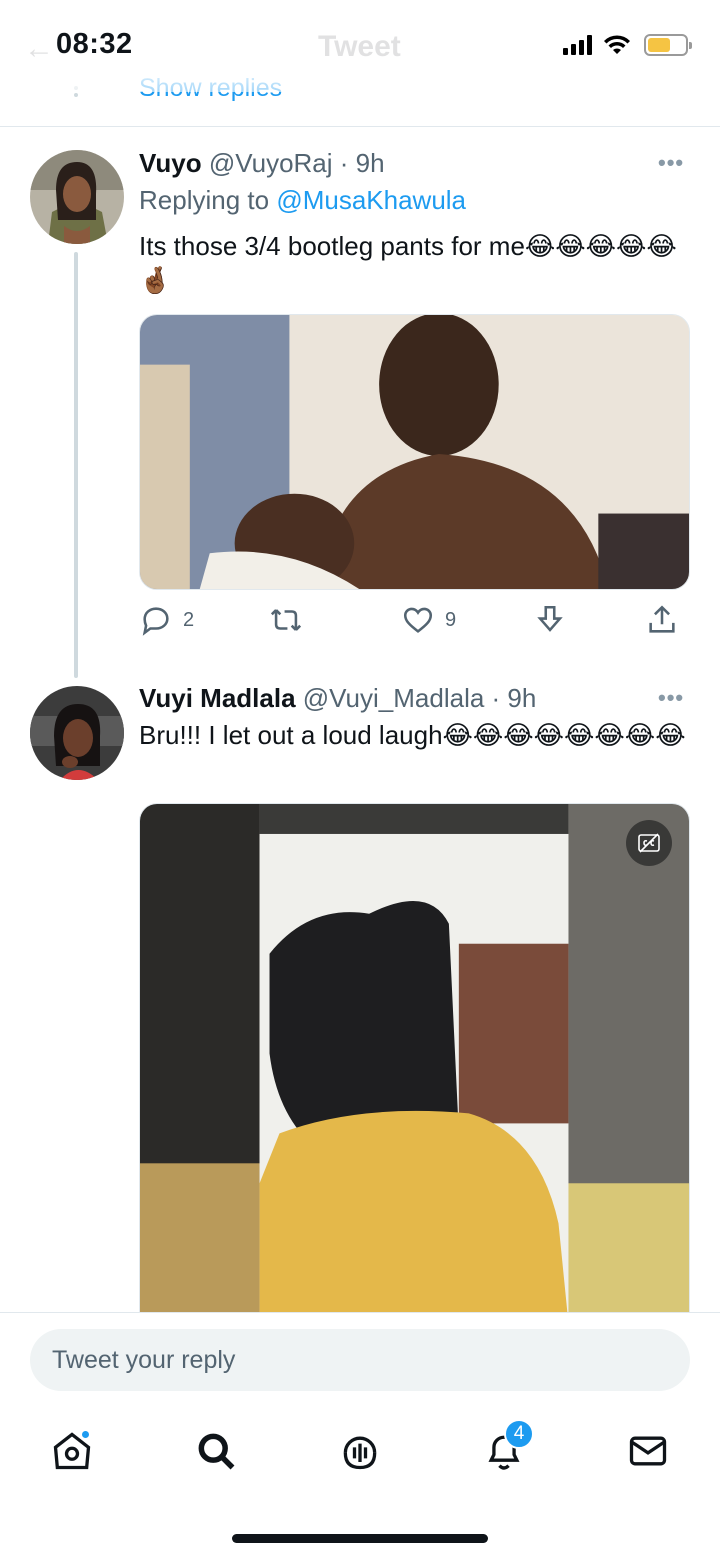  I want to click on thread-connector-line, so click(76, 465).